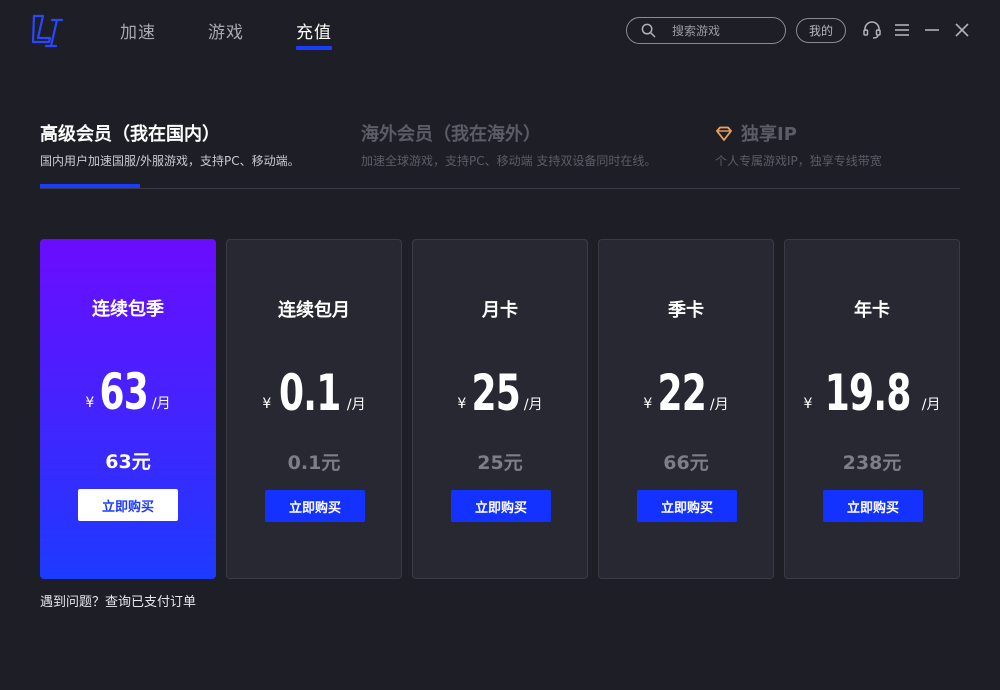 This screenshot has height=690, width=1000. I want to click on plan-total: 0.1元, so click(314, 463).